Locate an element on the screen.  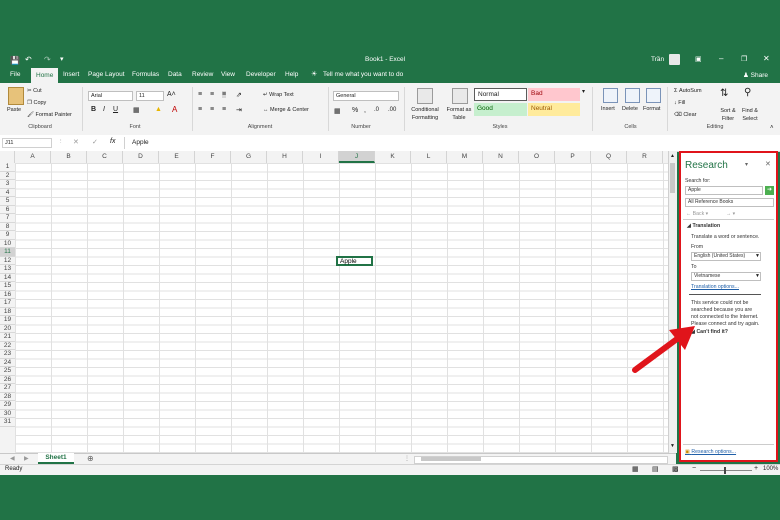
bottom-align-icon: ≡ is located at coordinates (224, 94).